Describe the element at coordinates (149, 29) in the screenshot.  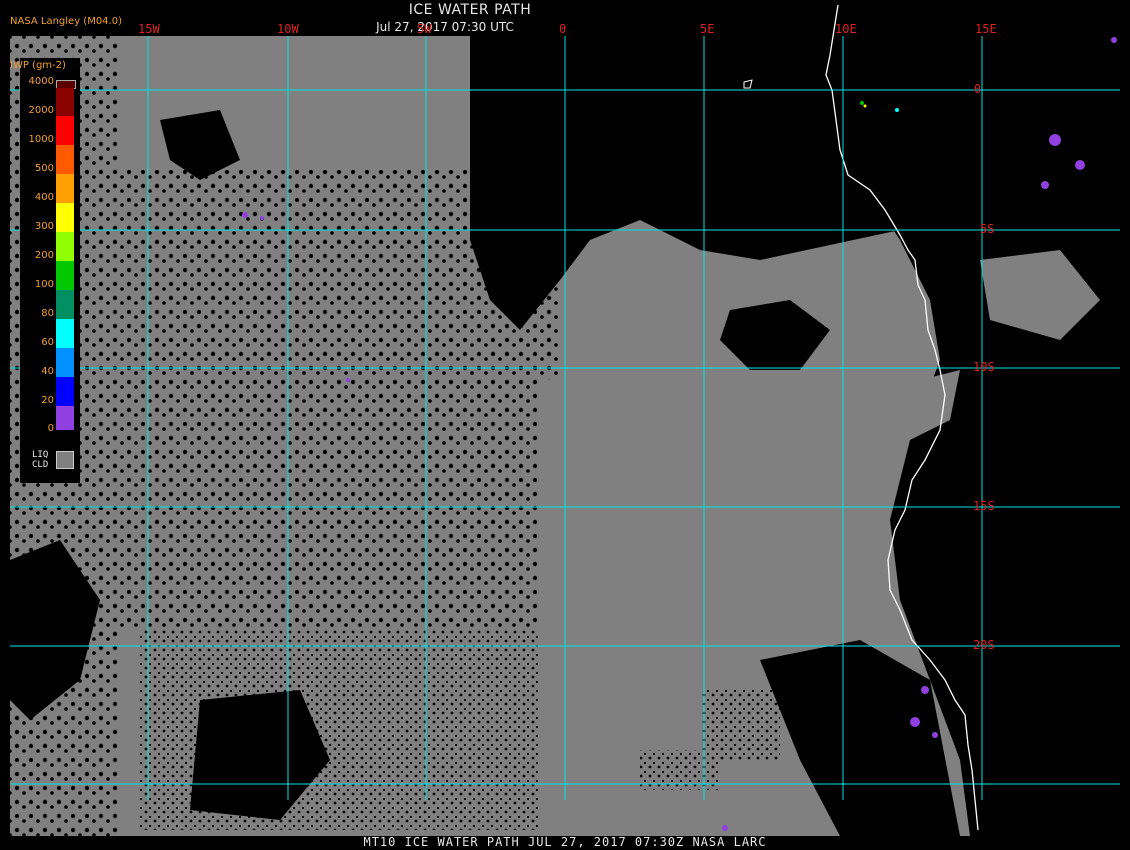
I see `lon-label-15w: 15W` at that location.